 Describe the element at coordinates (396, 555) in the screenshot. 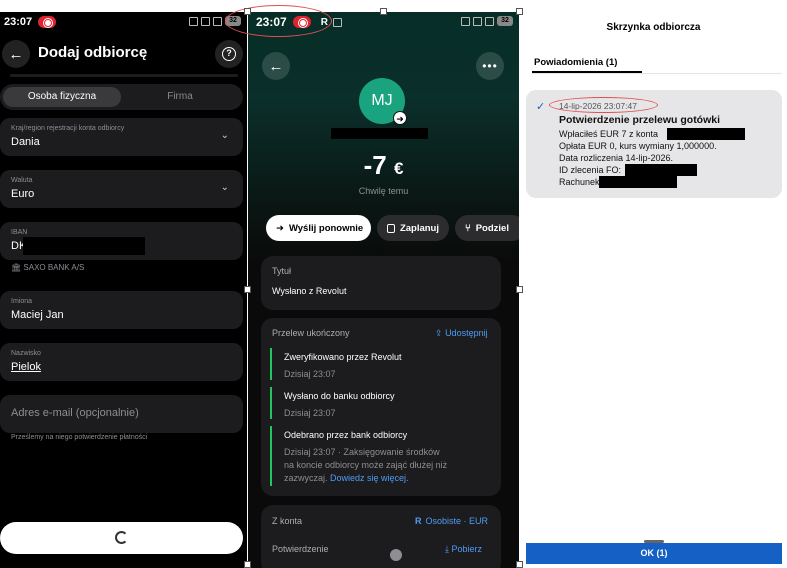

I see `home-indicator` at that location.